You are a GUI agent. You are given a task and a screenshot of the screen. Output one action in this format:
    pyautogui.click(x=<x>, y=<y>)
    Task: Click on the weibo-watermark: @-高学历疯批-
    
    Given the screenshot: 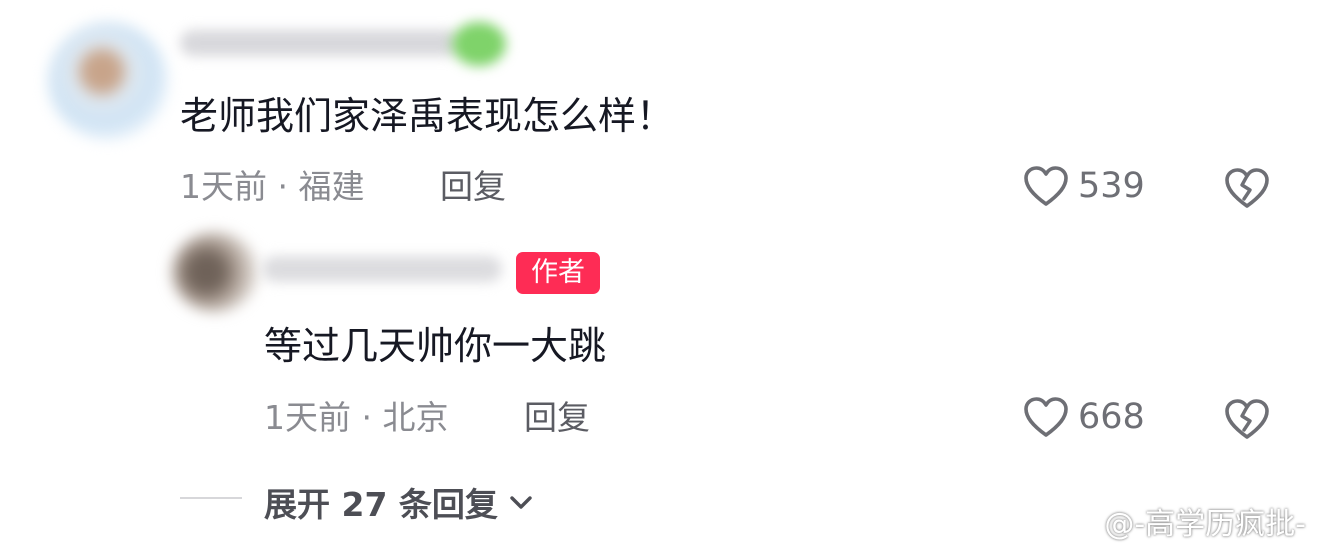 What is the action you would take?
    pyautogui.click(x=1178, y=521)
    